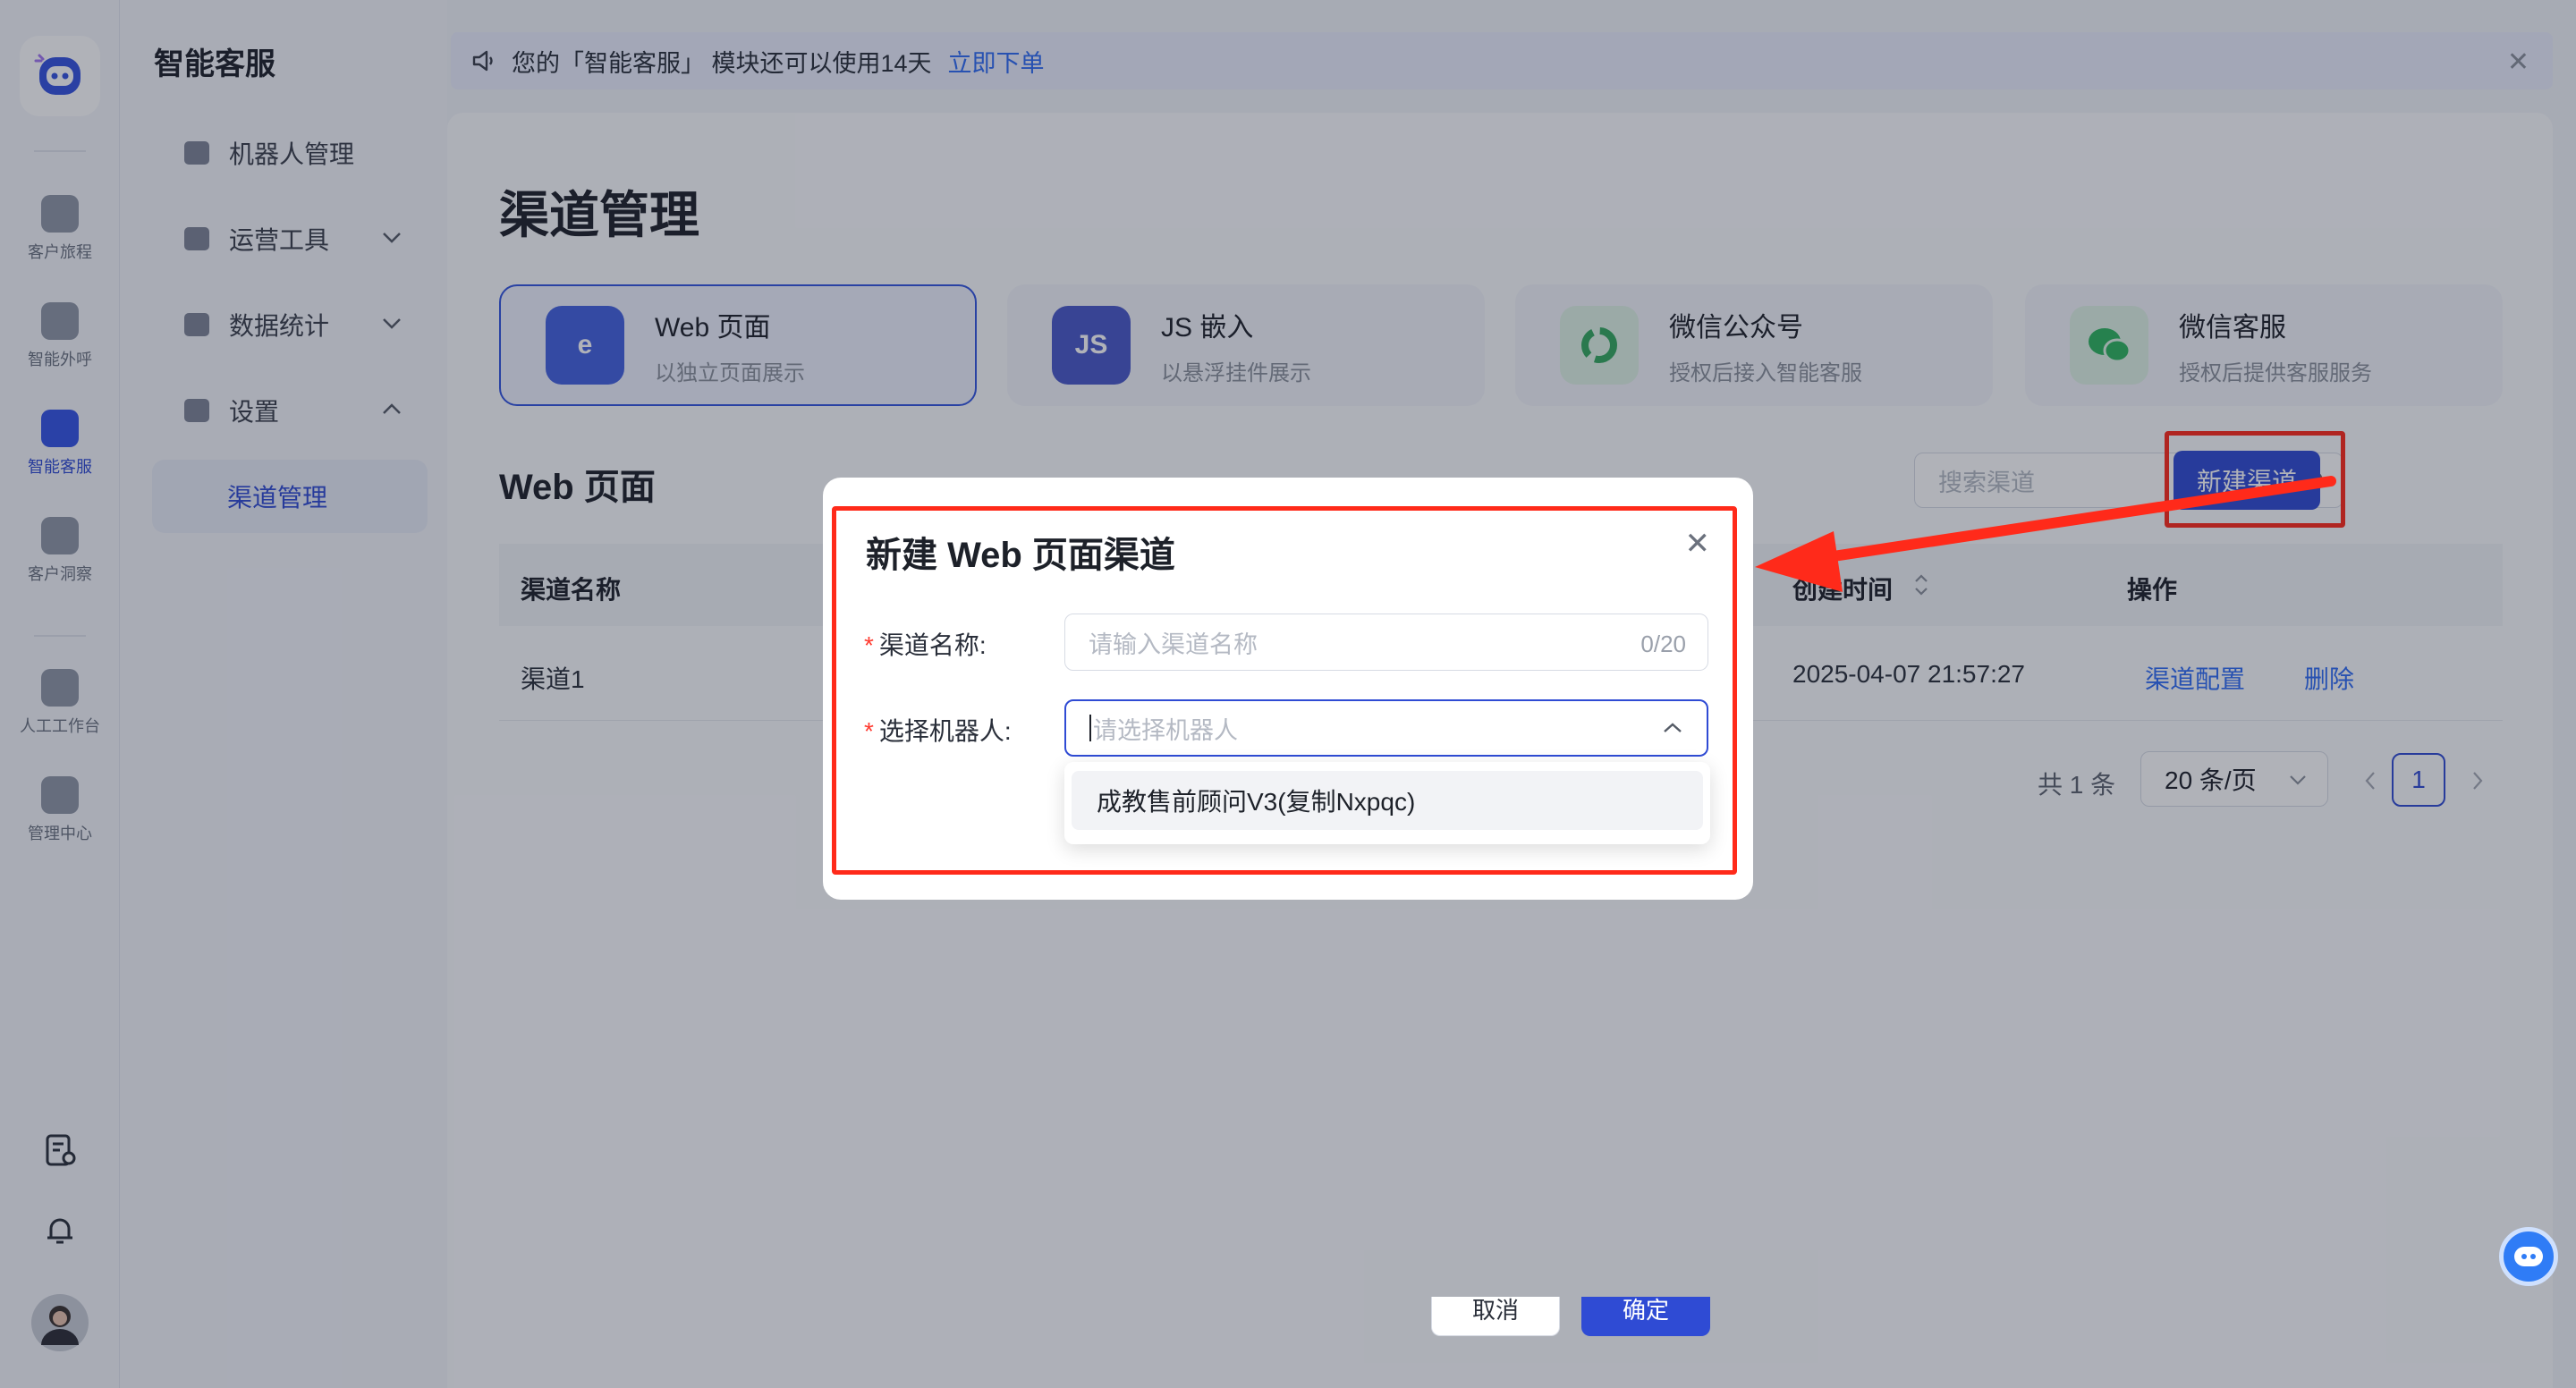 Image resolution: width=2576 pixels, height=1388 pixels. What do you see at coordinates (1645, 1316) in the screenshot?
I see `confirm-button: 确定` at bounding box center [1645, 1316].